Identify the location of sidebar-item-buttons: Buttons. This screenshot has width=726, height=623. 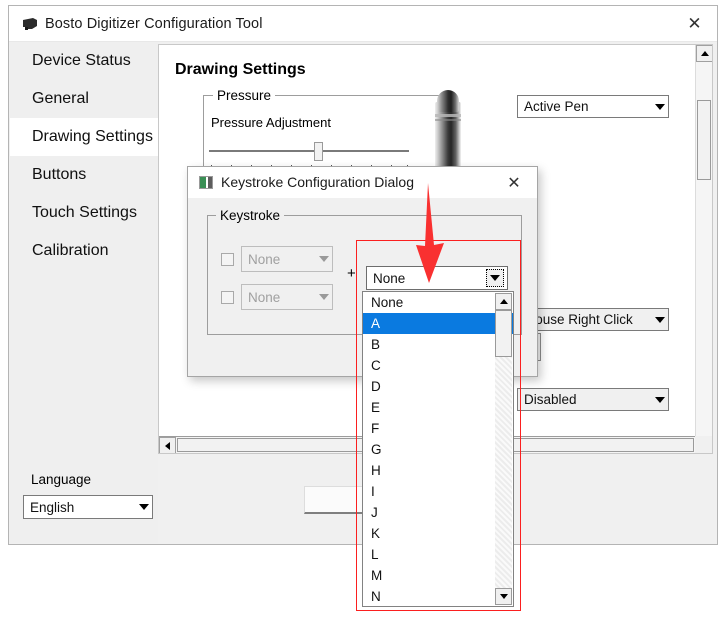
(84, 175).